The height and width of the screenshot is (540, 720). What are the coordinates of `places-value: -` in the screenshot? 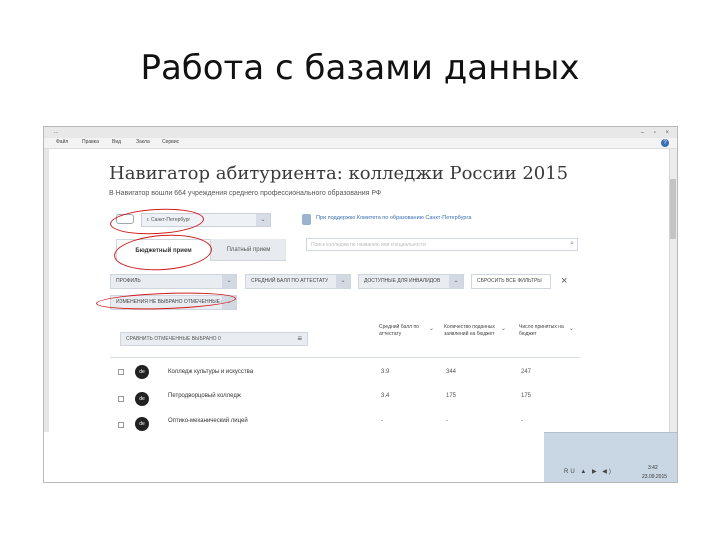 It's located at (522, 421).